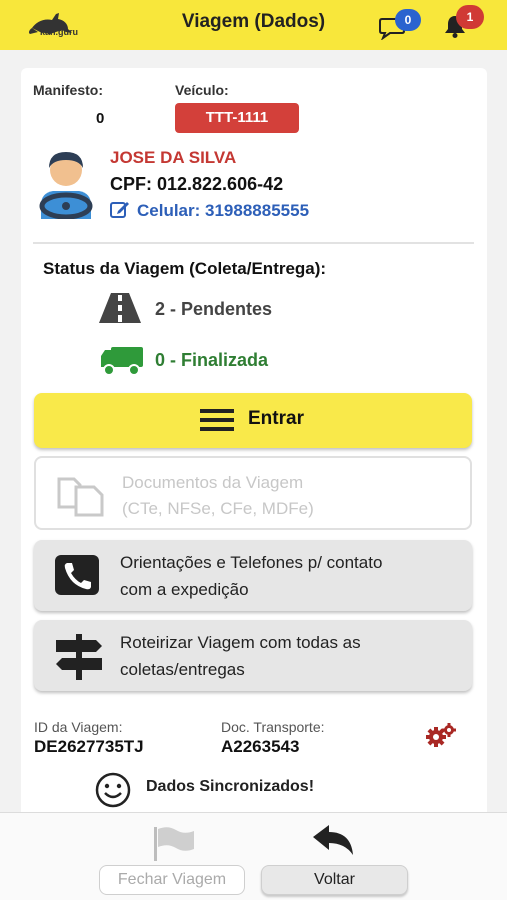  I want to click on back-button: Voltar, so click(334, 880).